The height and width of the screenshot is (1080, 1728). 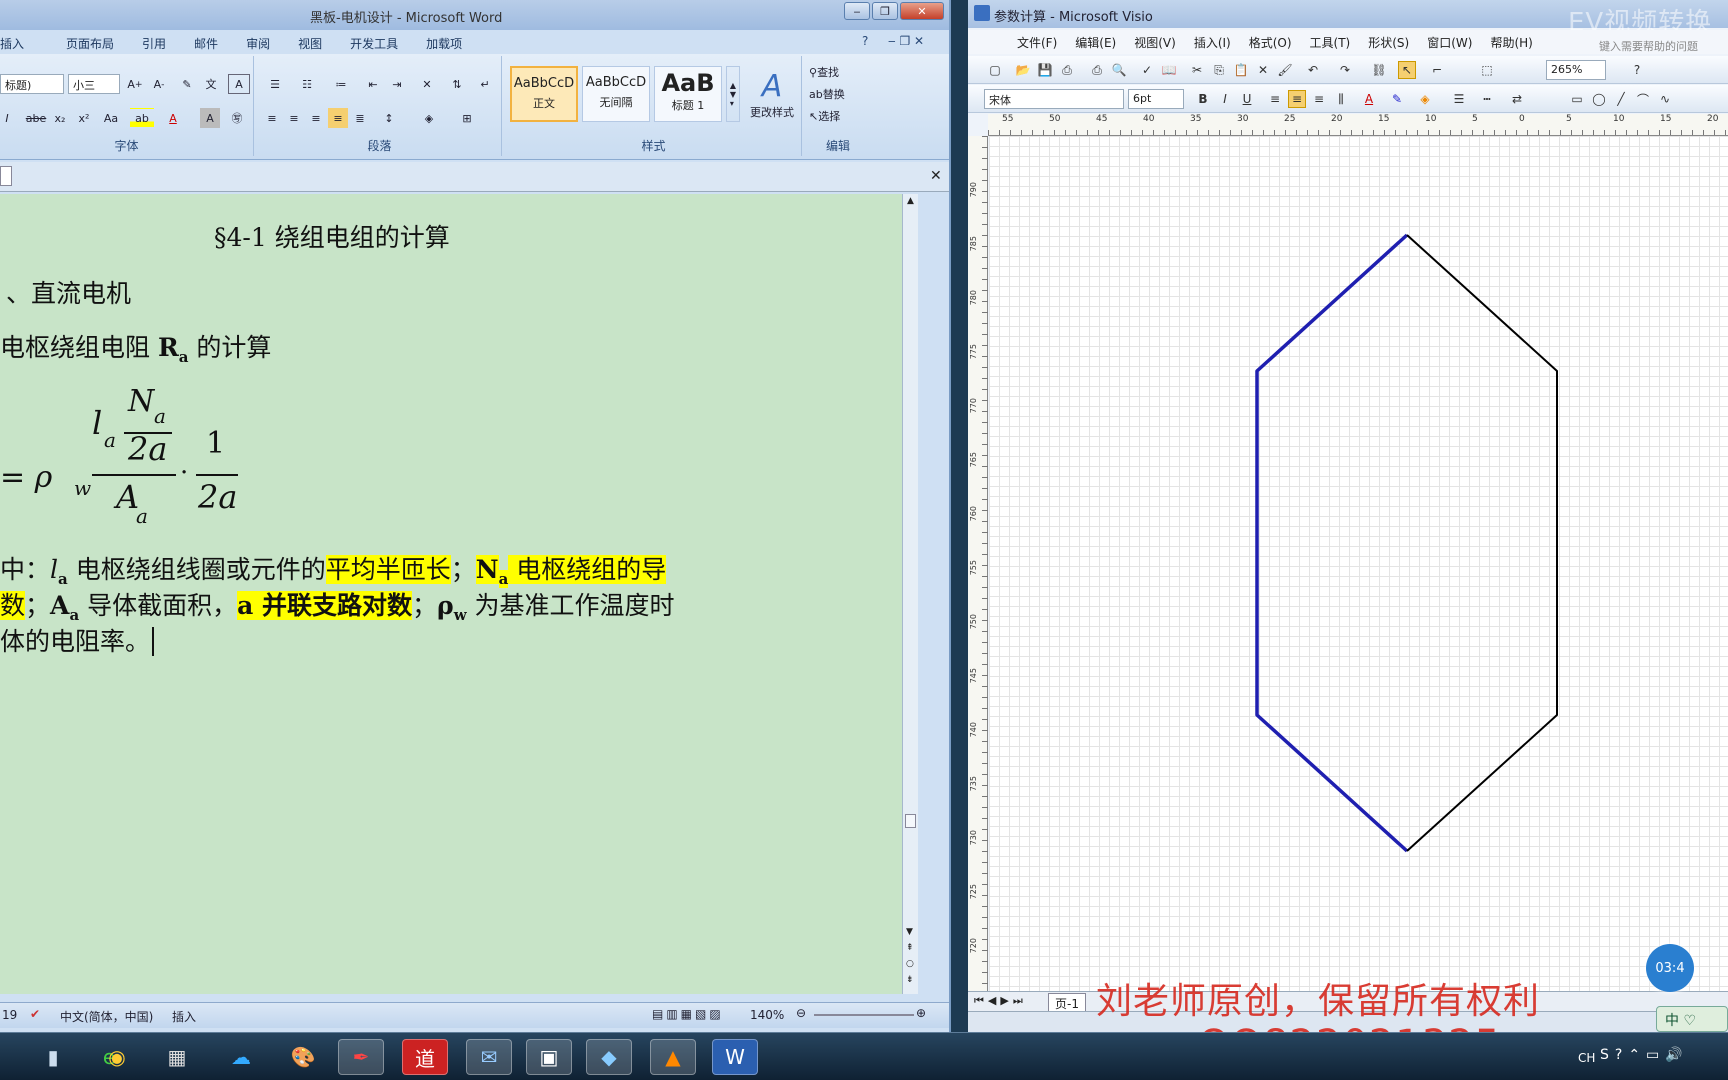 What do you see at coordinates (485, 84) in the screenshot?
I see `show-marks-icon: ↵` at bounding box center [485, 84].